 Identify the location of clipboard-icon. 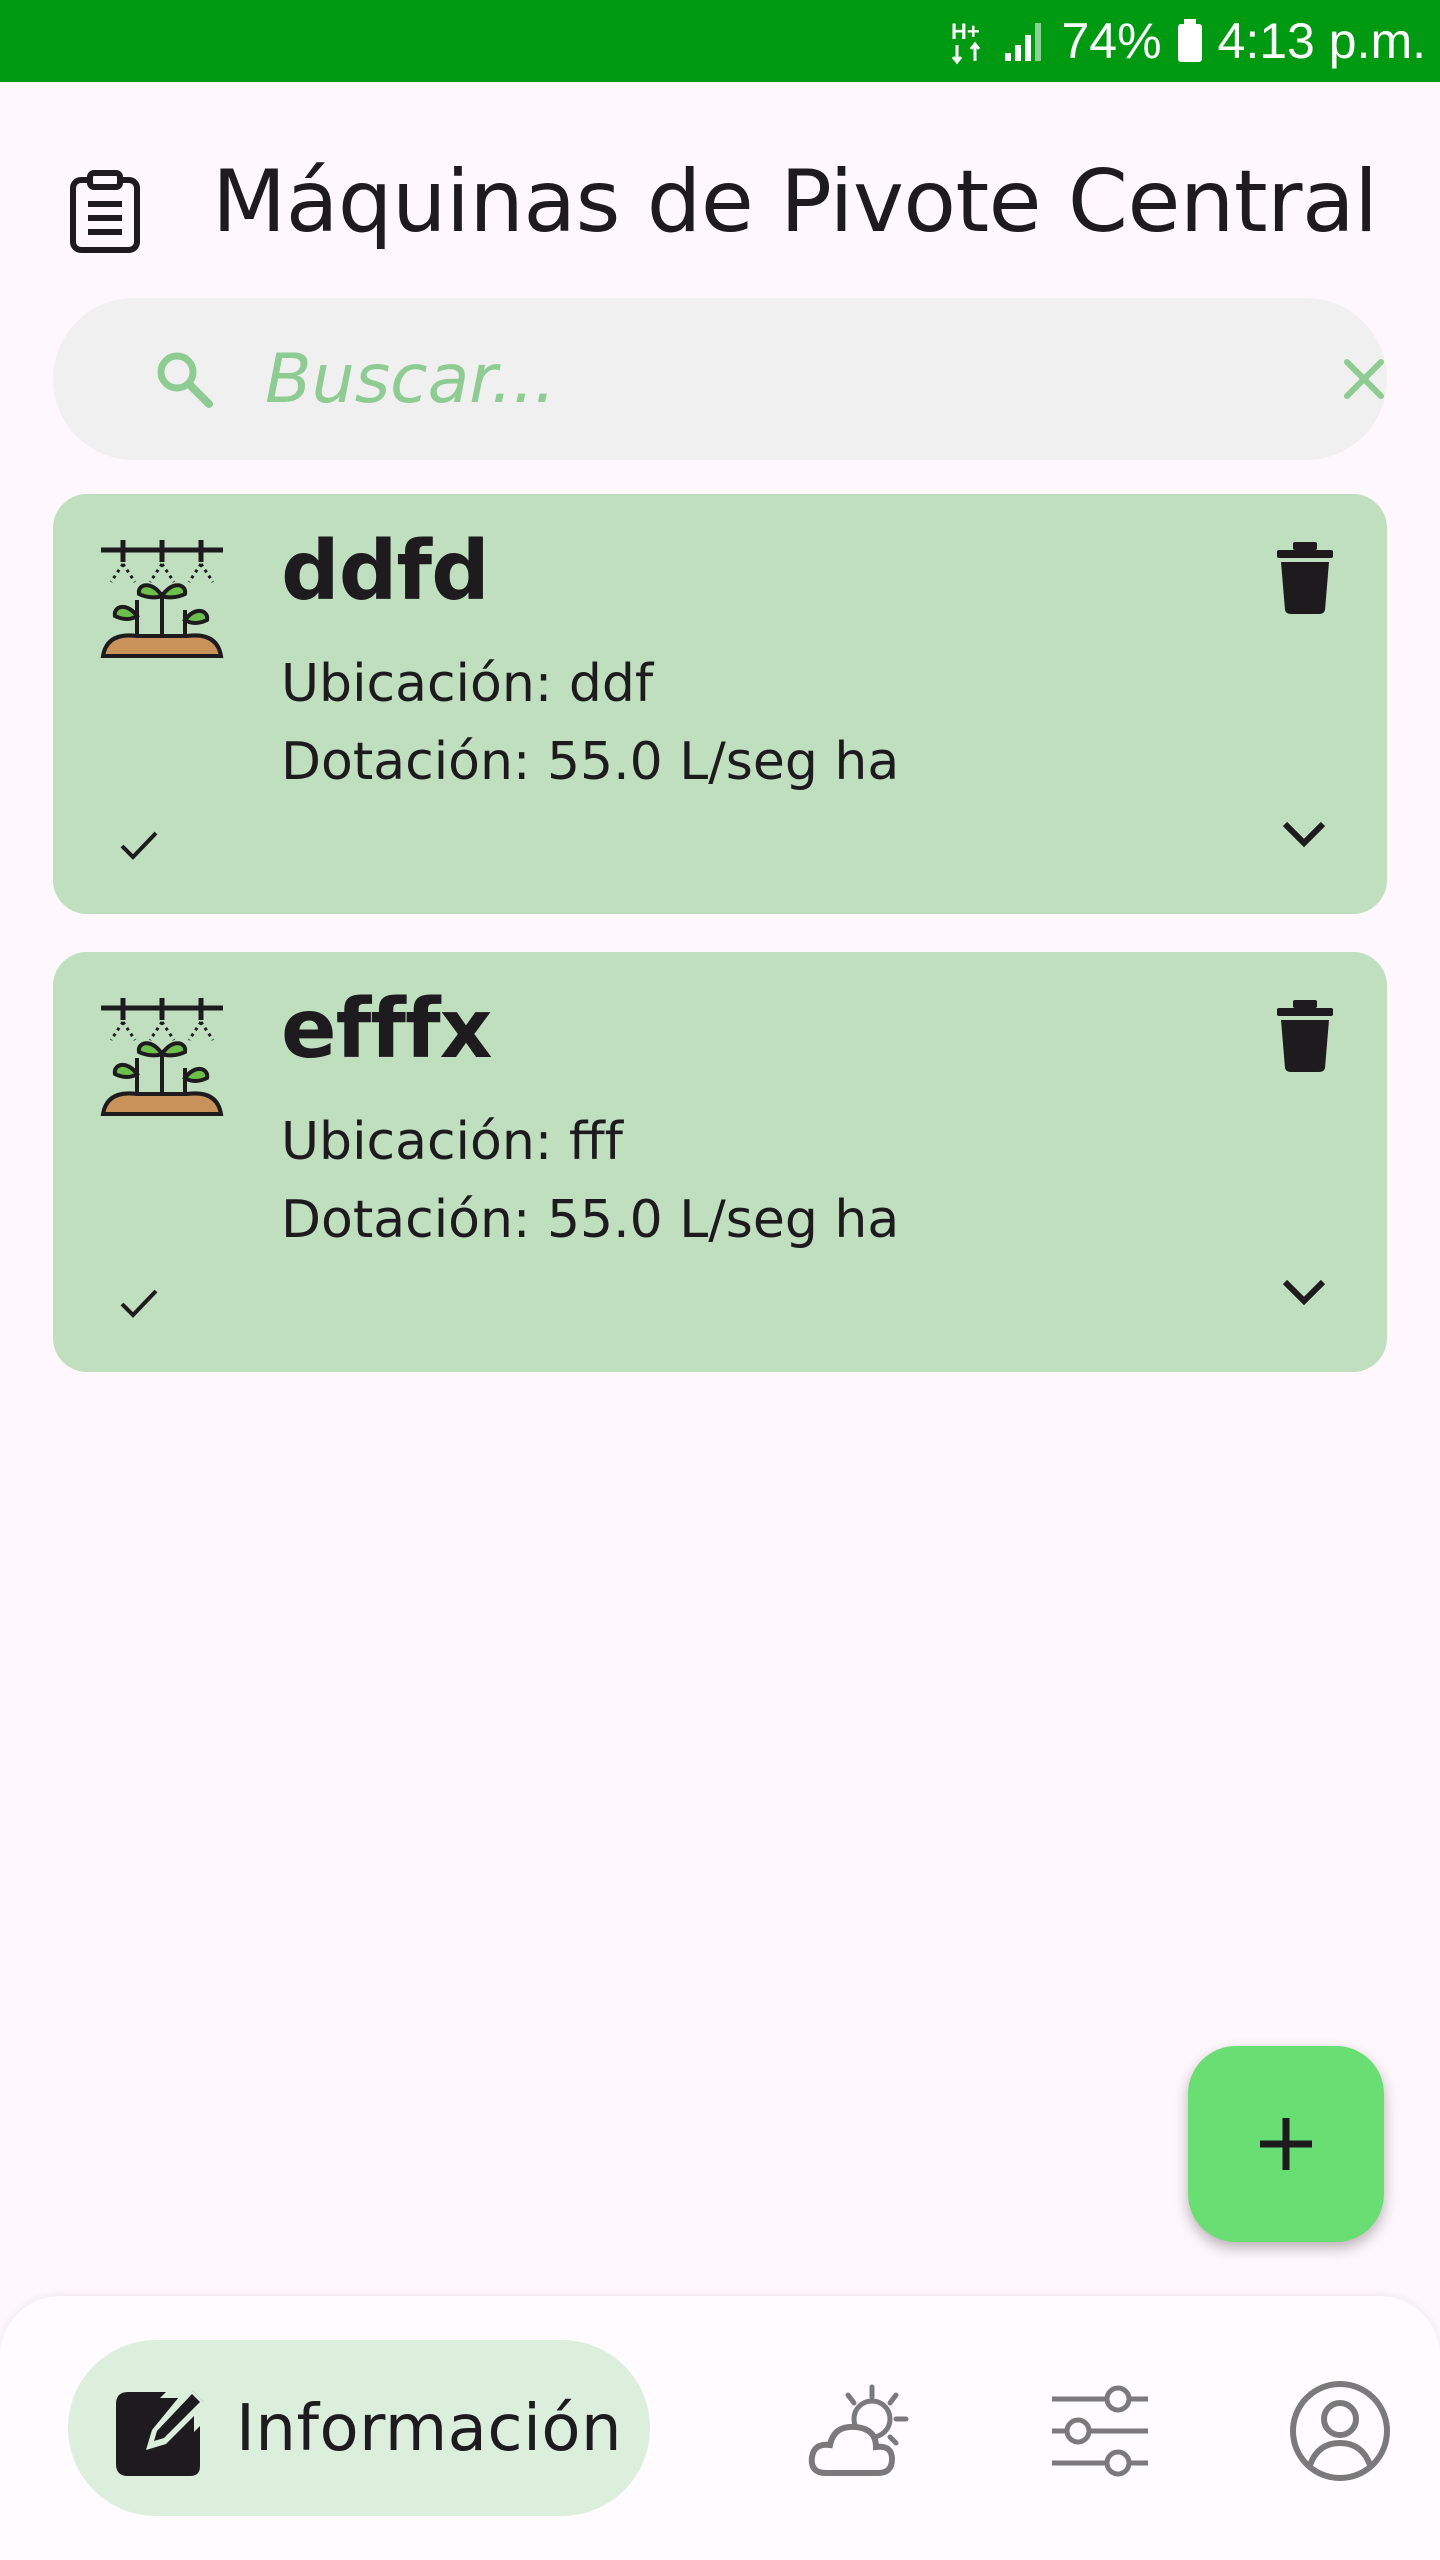
(105, 211).